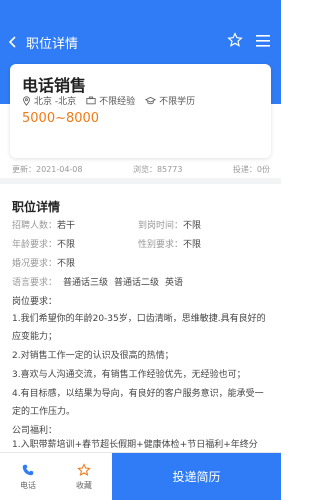 This screenshot has height=500, width=320. I want to click on call-label: 电话, so click(28, 485).